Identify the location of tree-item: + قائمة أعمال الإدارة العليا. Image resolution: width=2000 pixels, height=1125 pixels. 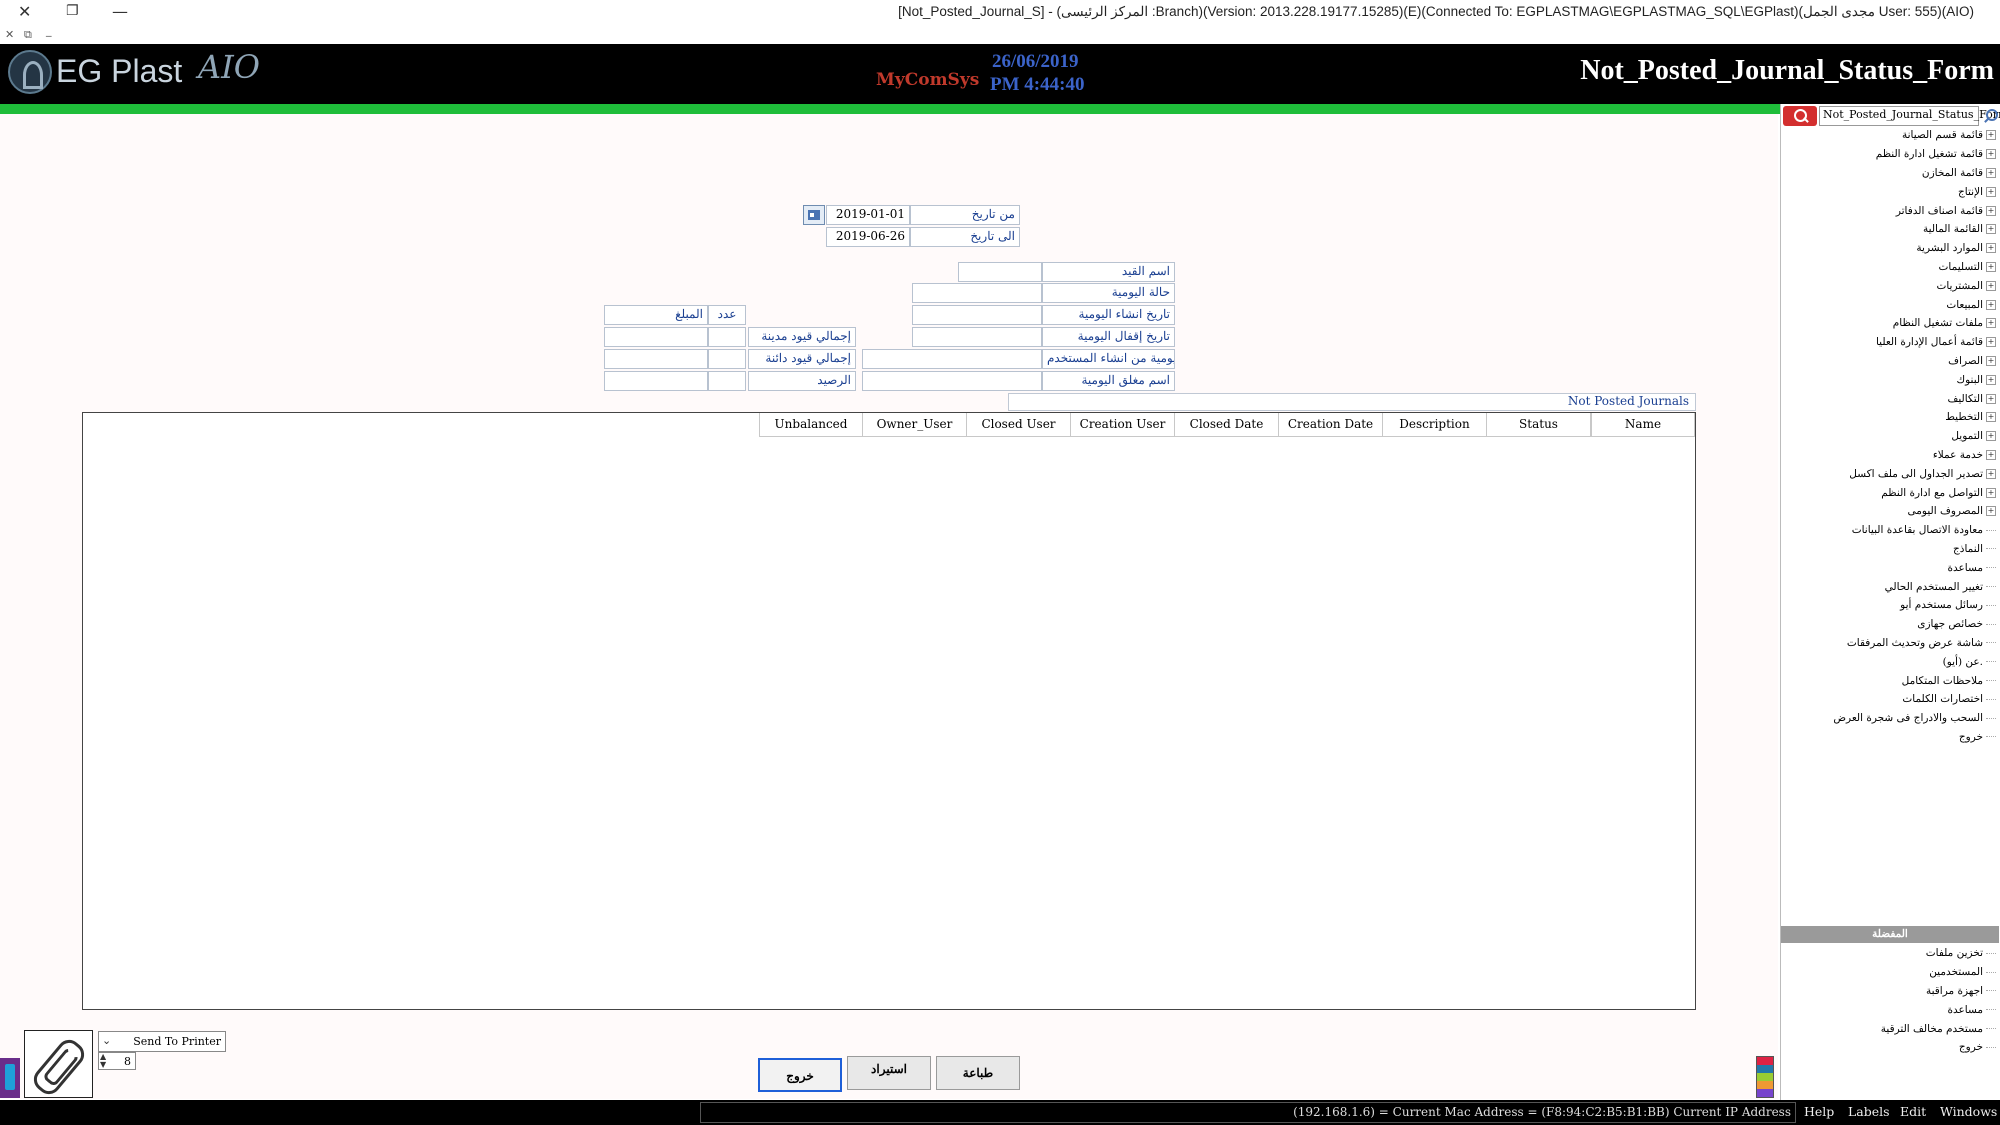
(1891, 342).